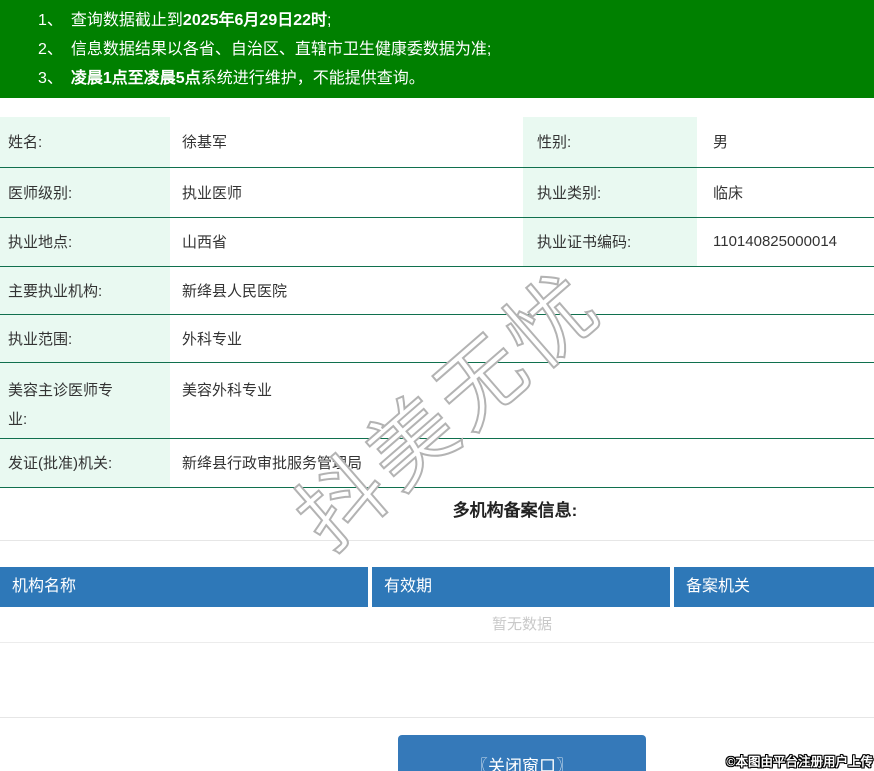 Image resolution: width=874 pixels, height=771 pixels. Describe the element at coordinates (135, 78) in the screenshot. I see `notice-text-bold: 凌晨1点至凌晨5点` at that location.